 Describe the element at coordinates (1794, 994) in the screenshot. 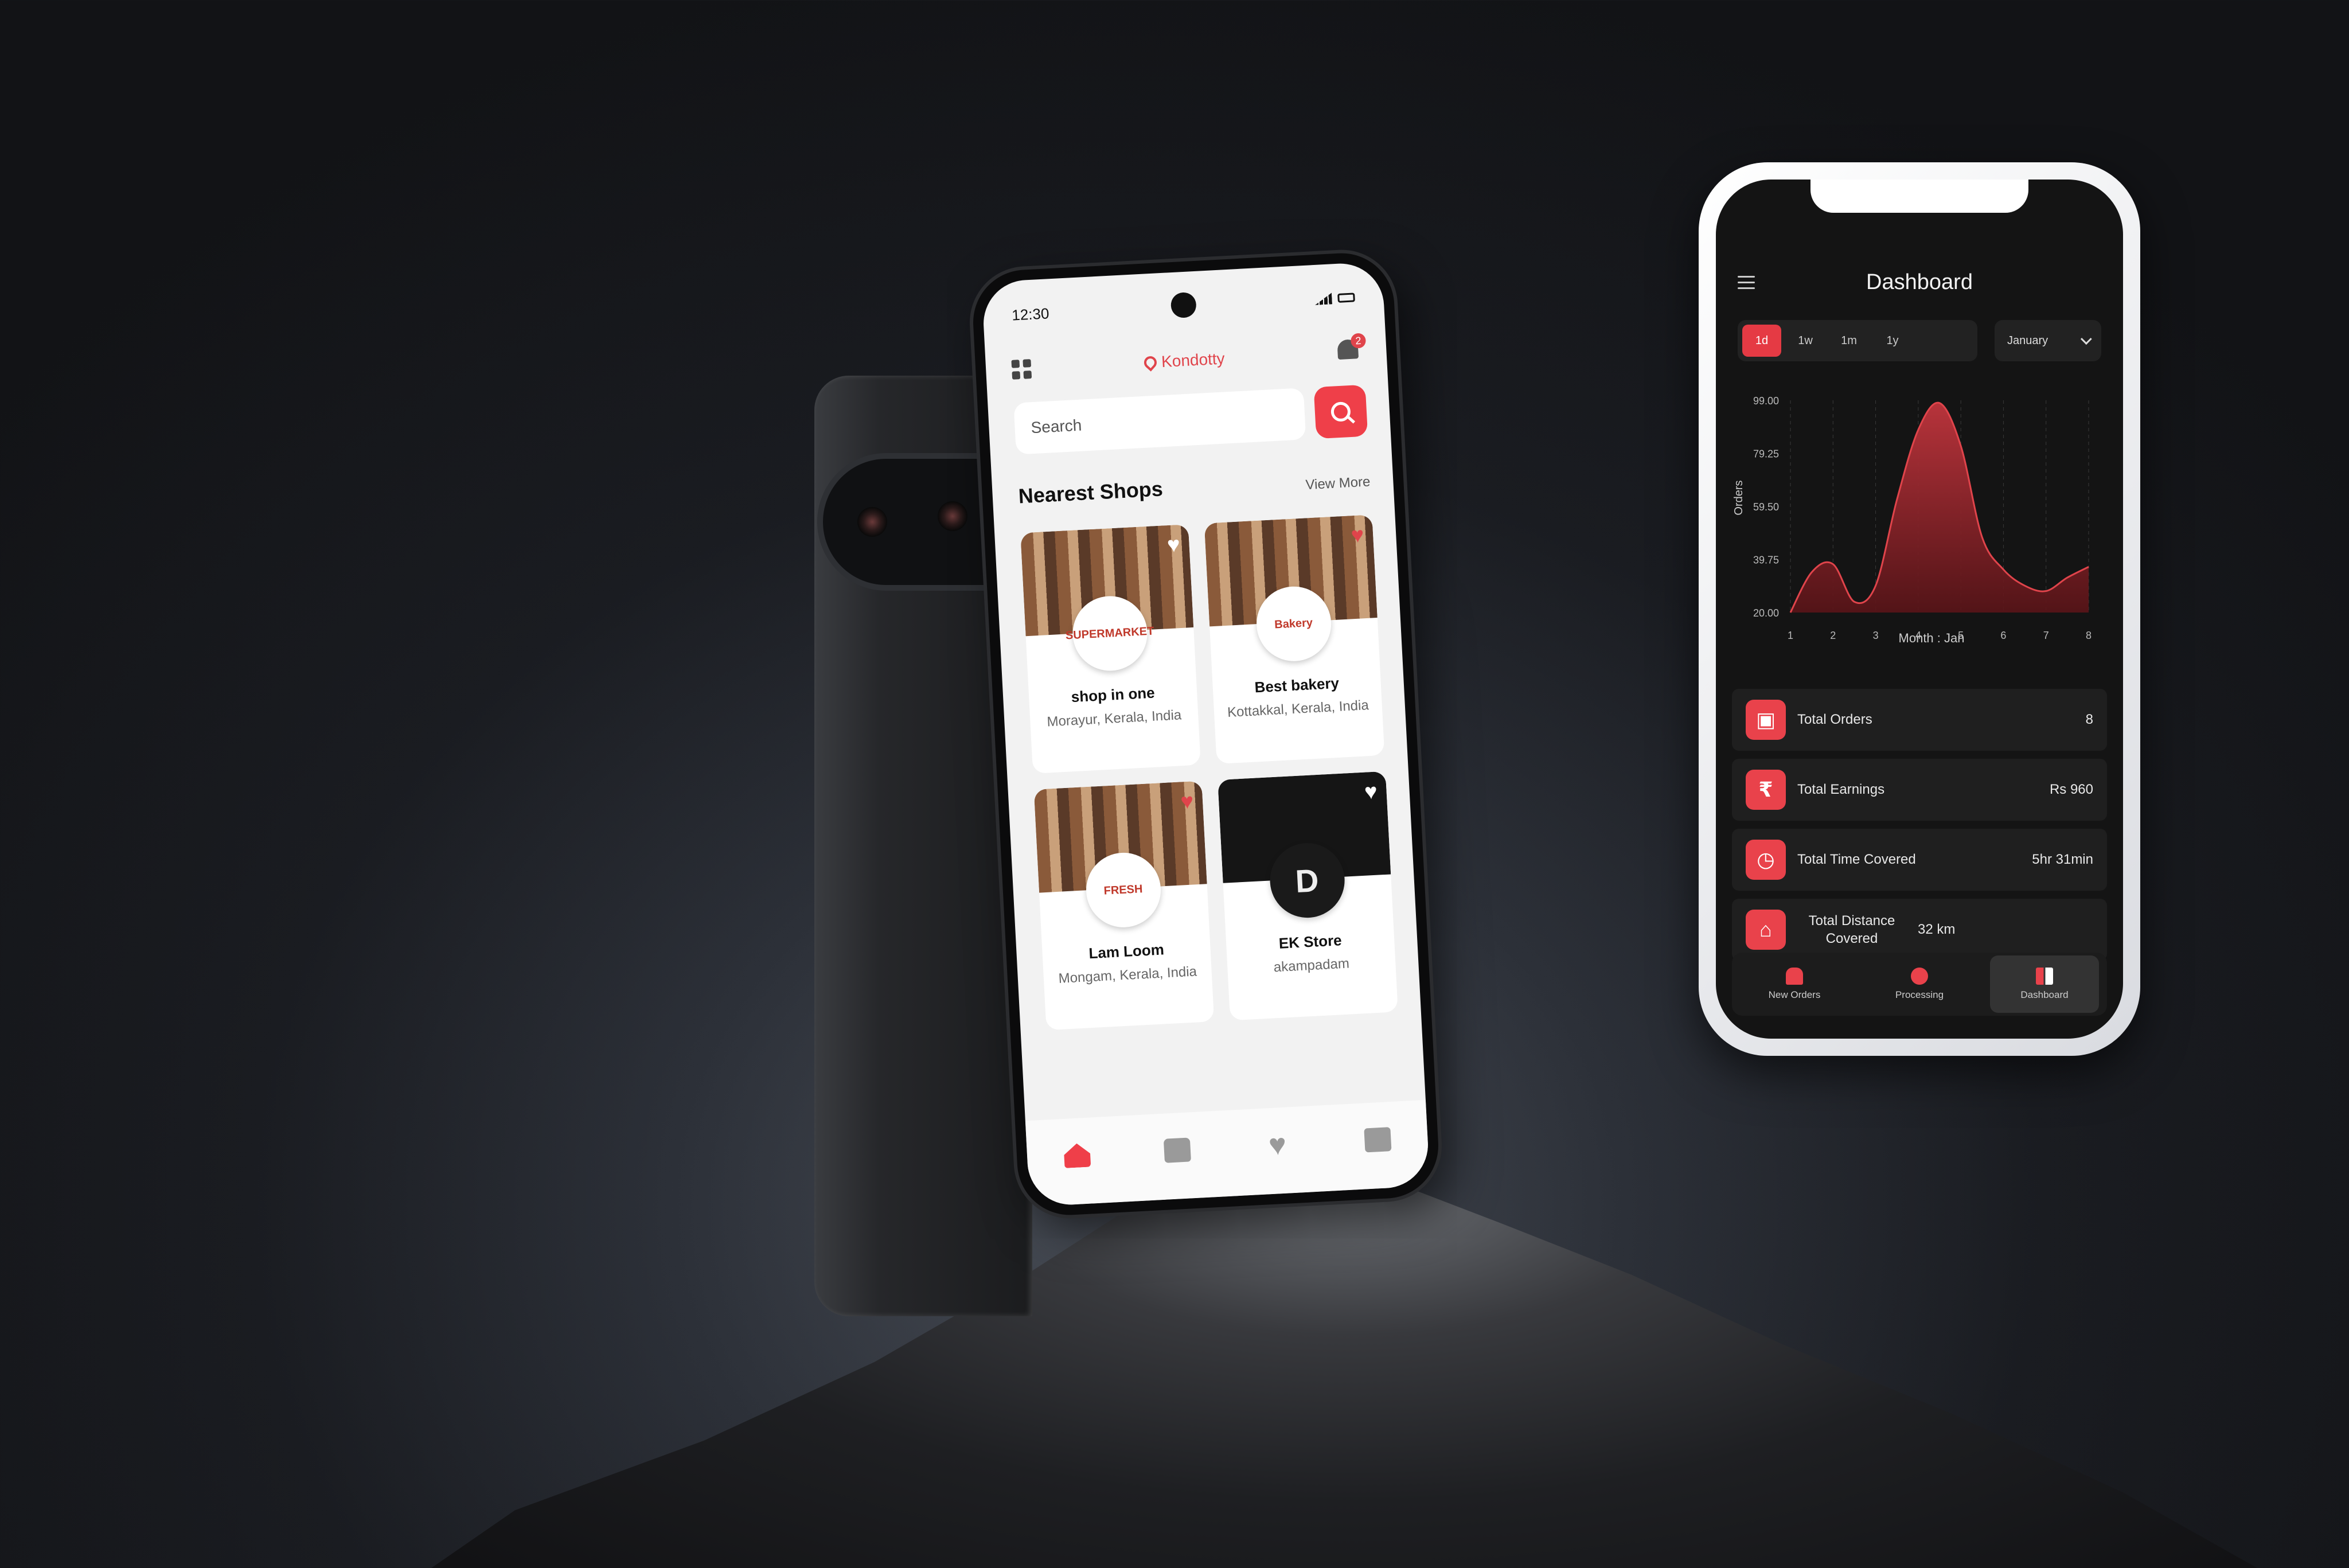

I see `nav-label: New Orders` at that location.